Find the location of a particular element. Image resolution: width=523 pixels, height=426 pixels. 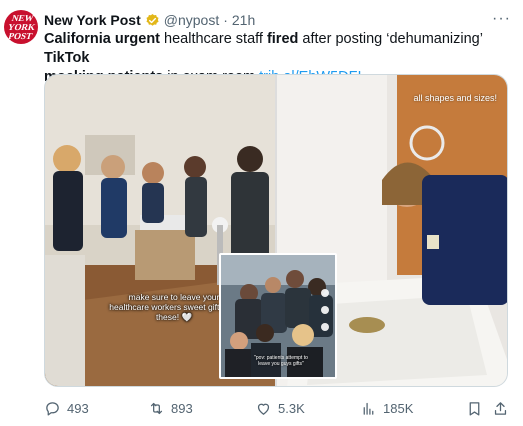

inset-share-icon is located at coordinates (325, 327).